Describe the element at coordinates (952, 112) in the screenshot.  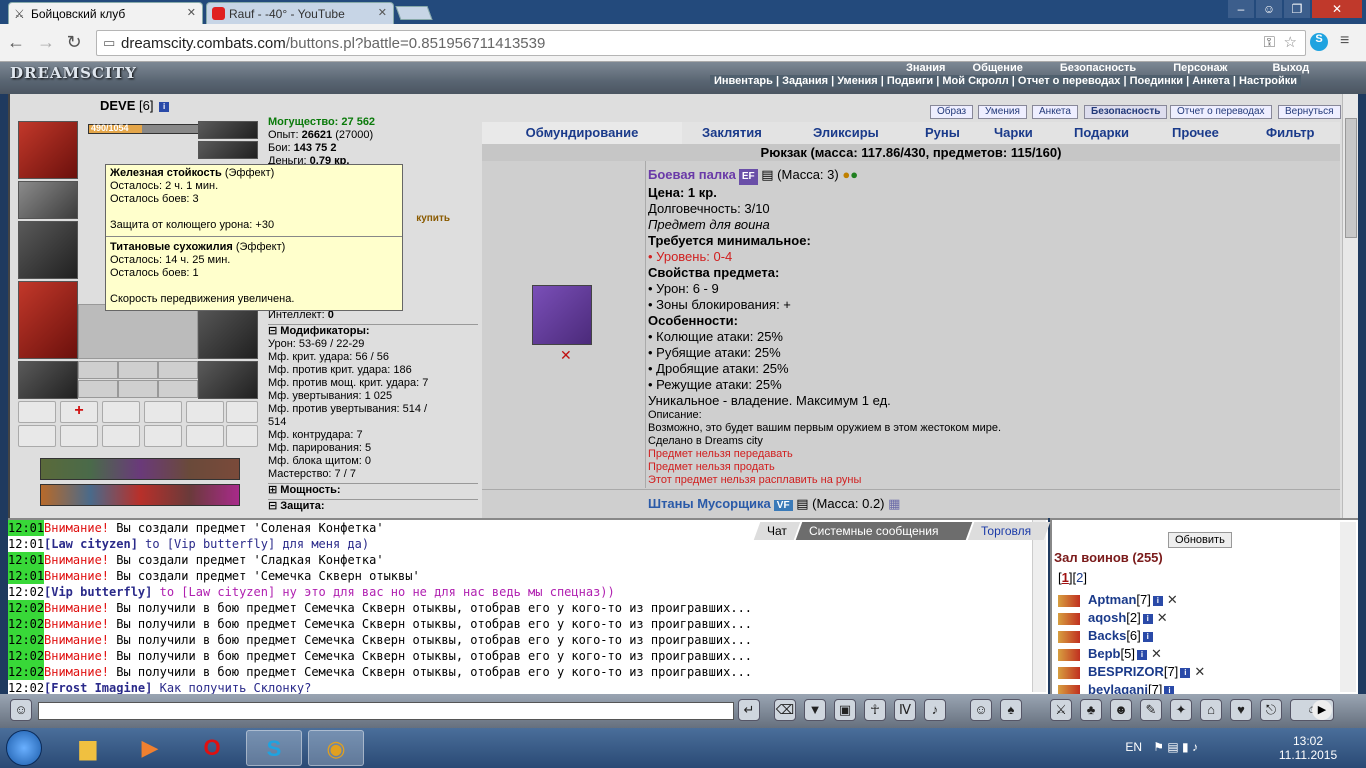
I see `image-button: Образ` at that location.